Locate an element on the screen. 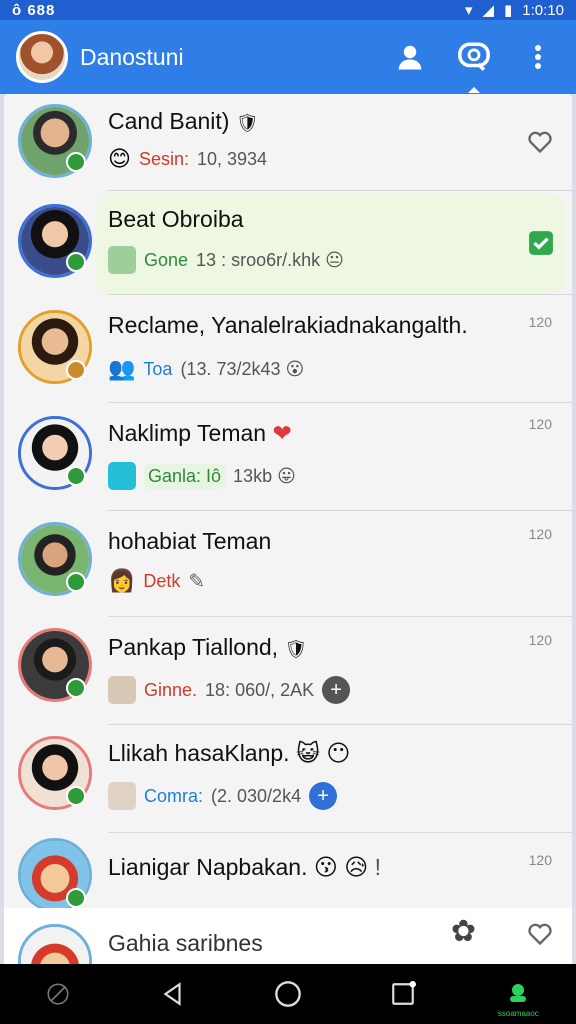 The image size is (576, 1024). back-icon is located at coordinates (173, 994).